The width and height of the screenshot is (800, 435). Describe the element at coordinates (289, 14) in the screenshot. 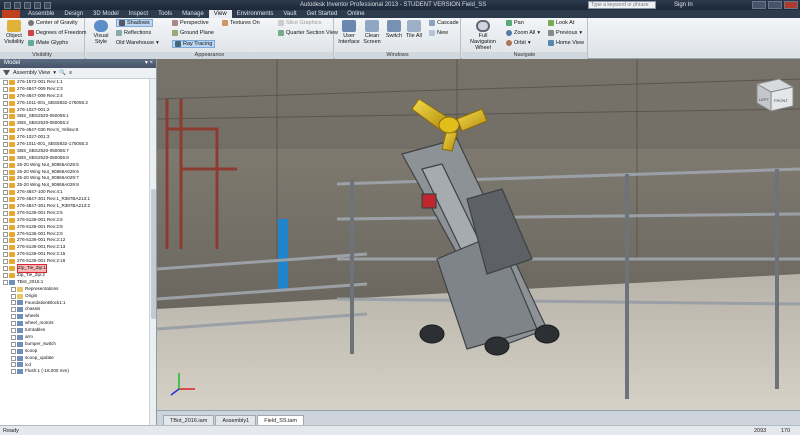

I see `tab-vault: Vault` at that location.